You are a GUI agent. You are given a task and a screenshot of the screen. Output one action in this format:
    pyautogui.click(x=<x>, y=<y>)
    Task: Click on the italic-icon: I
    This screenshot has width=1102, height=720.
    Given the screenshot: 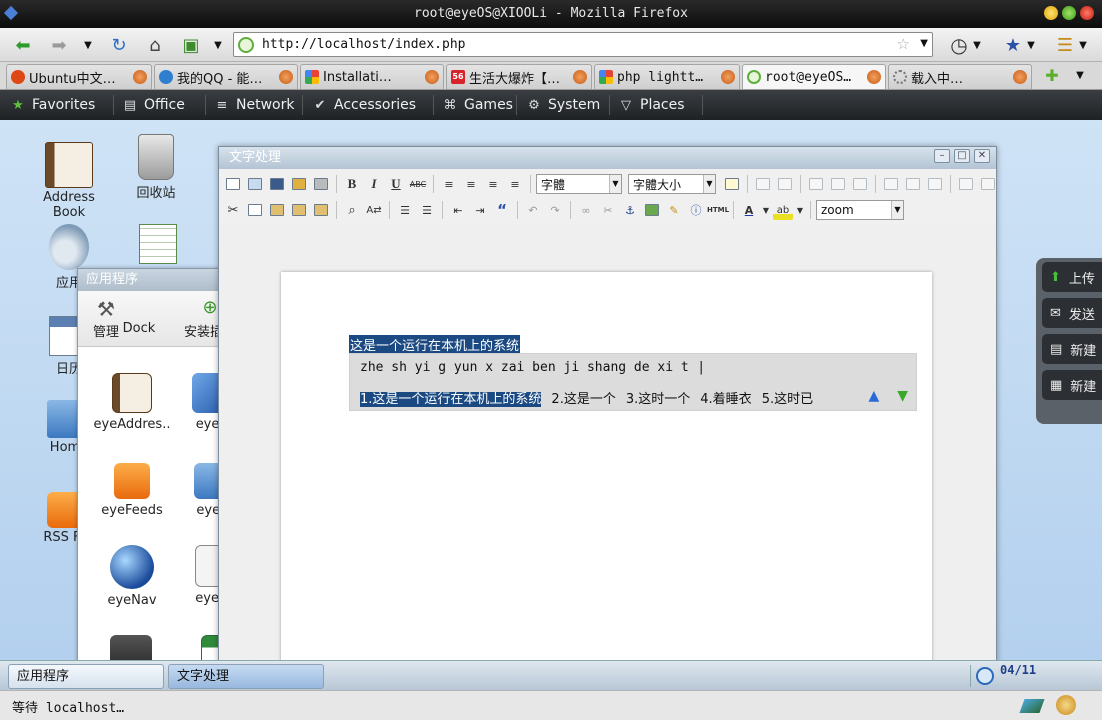 What is the action you would take?
    pyautogui.click(x=374, y=184)
    